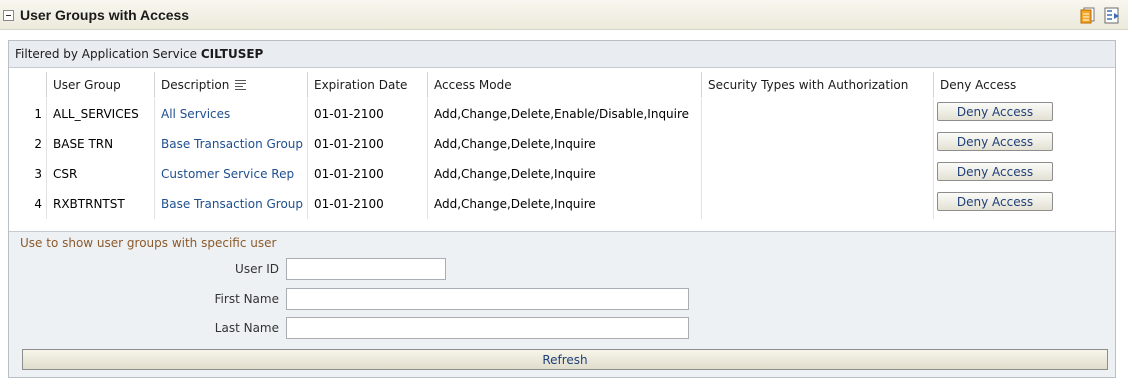 The image size is (1128, 381). What do you see at coordinates (231, 85) in the screenshot?
I see `column-header-description: Description` at bounding box center [231, 85].